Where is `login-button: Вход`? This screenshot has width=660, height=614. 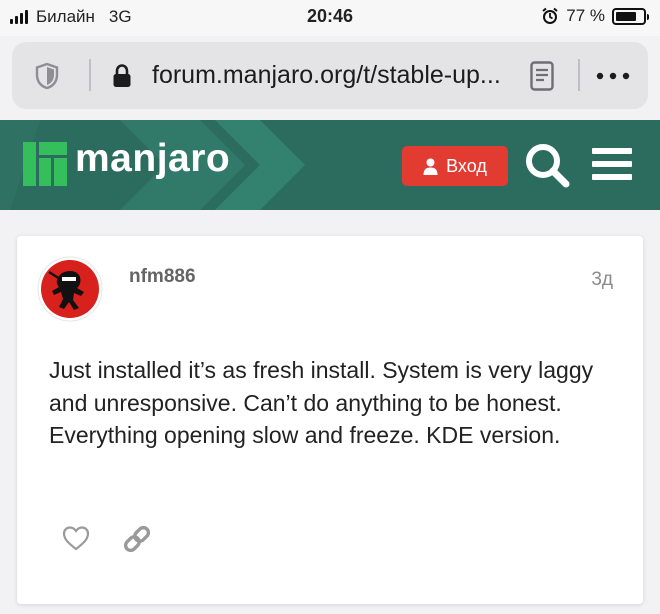 login-button: Вход is located at coordinates (455, 166).